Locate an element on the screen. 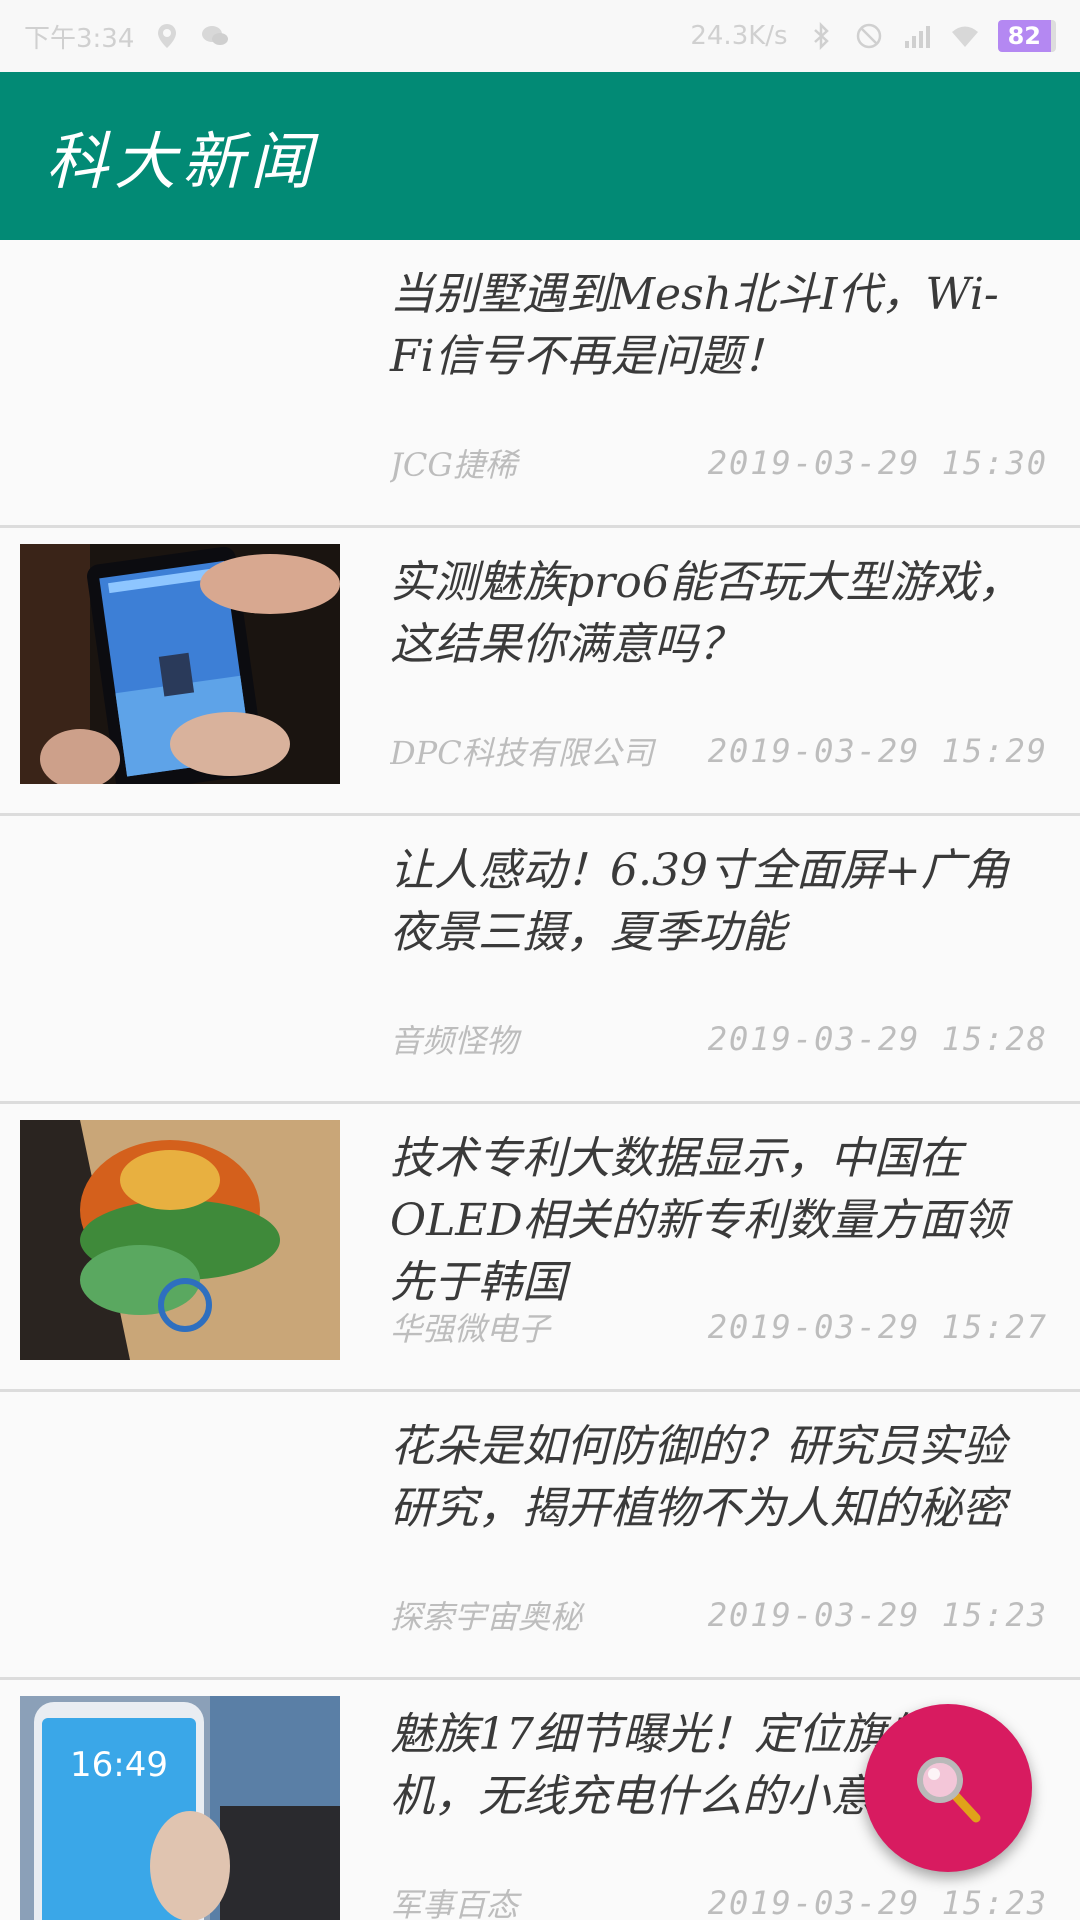 The height and width of the screenshot is (1920, 1080). news-time: 2019-03-29 15:29 is located at coordinates (877, 751).